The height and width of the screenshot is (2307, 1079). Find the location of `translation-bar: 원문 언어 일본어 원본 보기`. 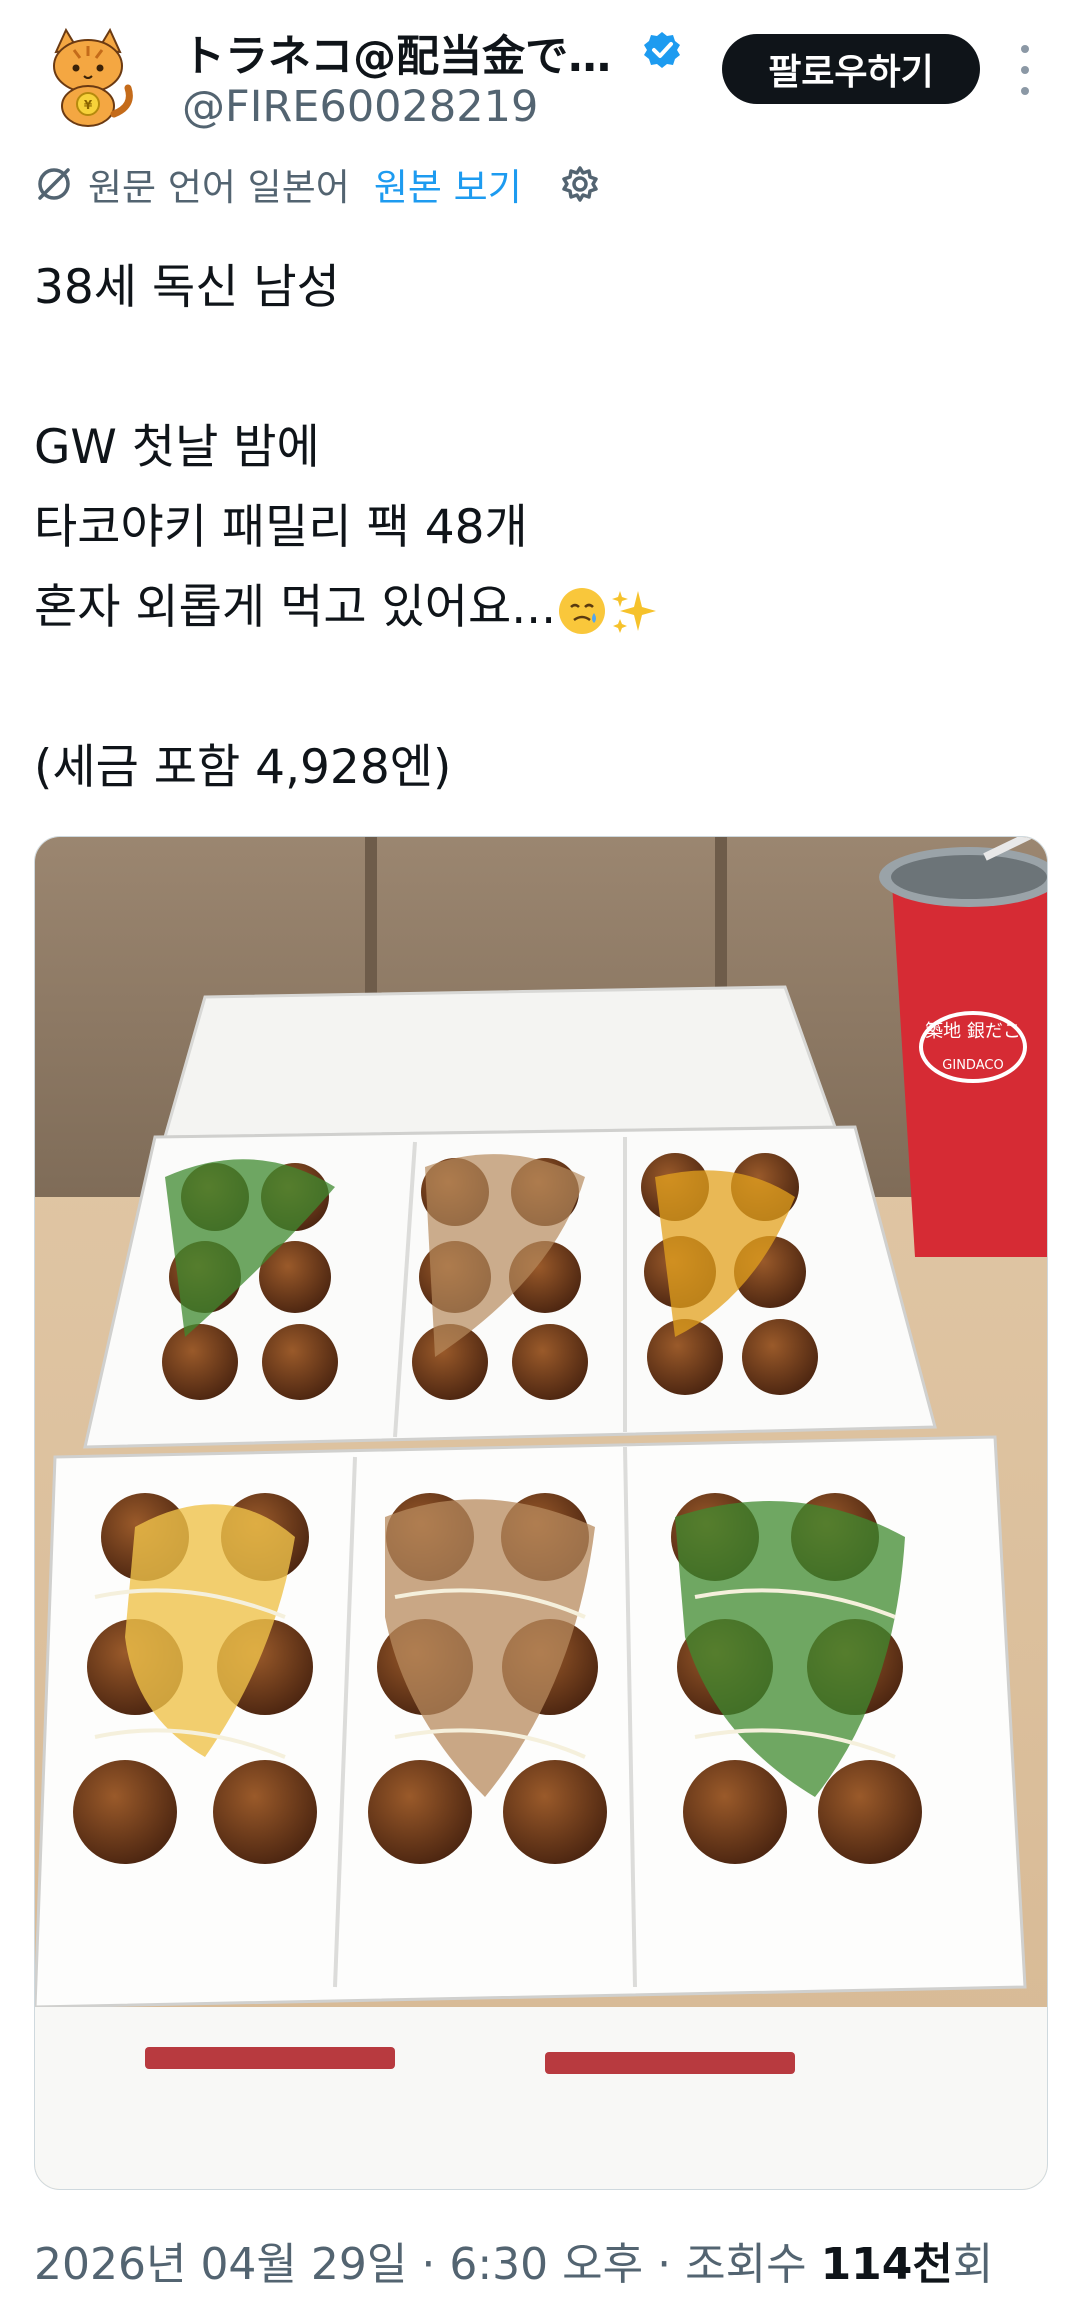

translation-bar: 원문 언어 일본어 원본 보기 is located at coordinates (317, 184).